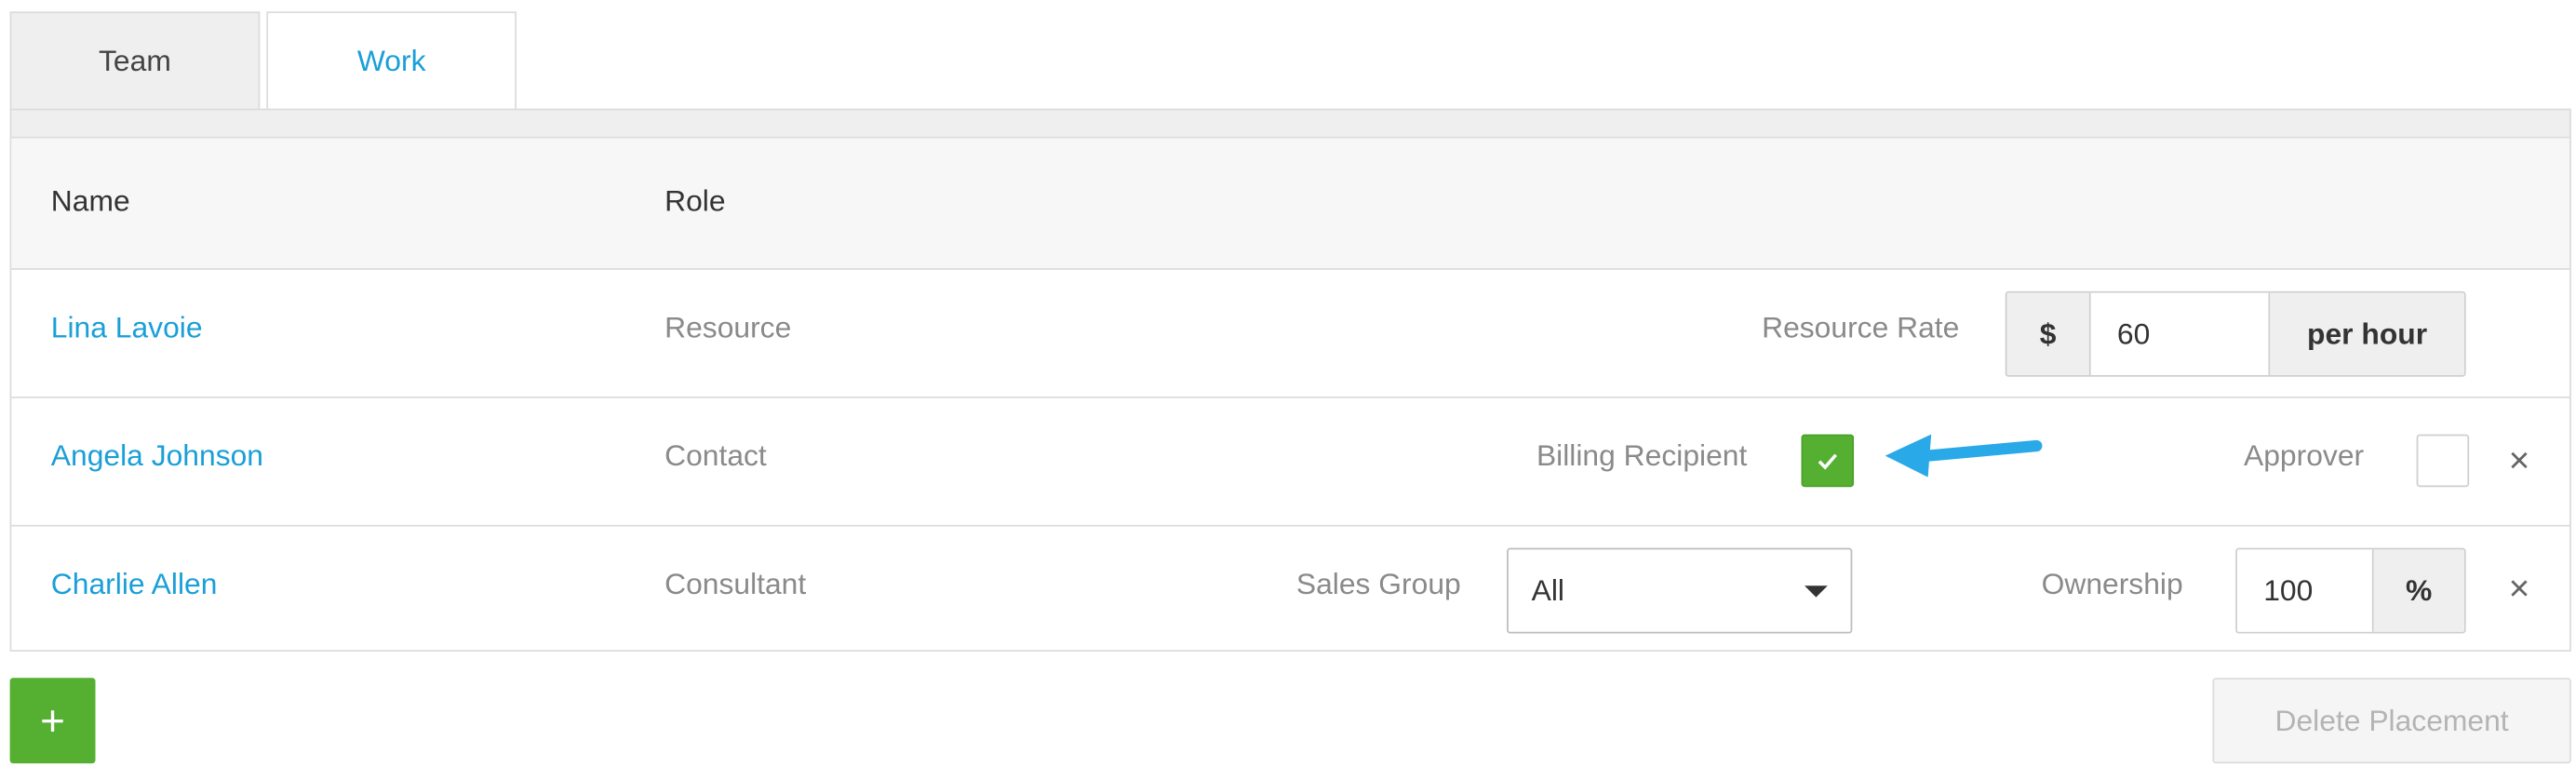 The image size is (2576, 767). What do you see at coordinates (2112, 584) in the screenshot?
I see `ownership-label: Ownership` at bounding box center [2112, 584].